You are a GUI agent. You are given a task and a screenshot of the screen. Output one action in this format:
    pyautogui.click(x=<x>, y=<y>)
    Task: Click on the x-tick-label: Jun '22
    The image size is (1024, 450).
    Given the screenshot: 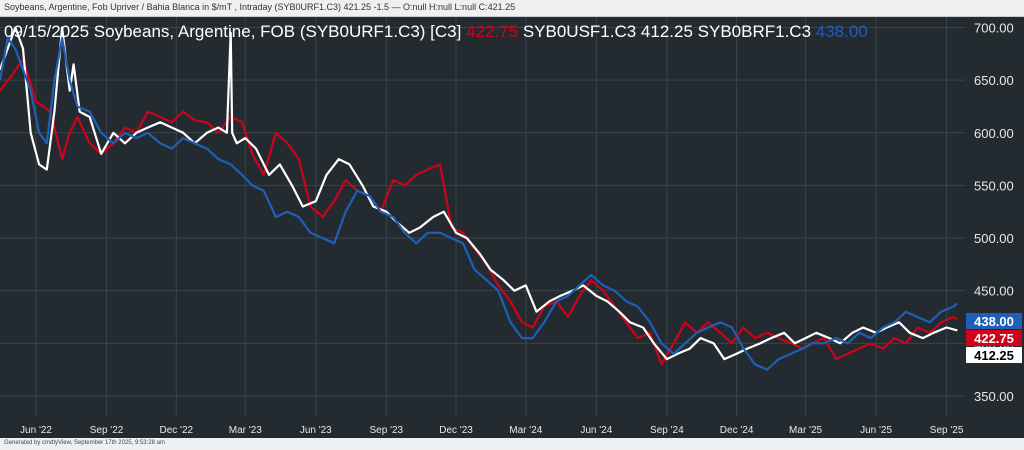 What is the action you would take?
    pyautogui.click(x=36, y=430)
    